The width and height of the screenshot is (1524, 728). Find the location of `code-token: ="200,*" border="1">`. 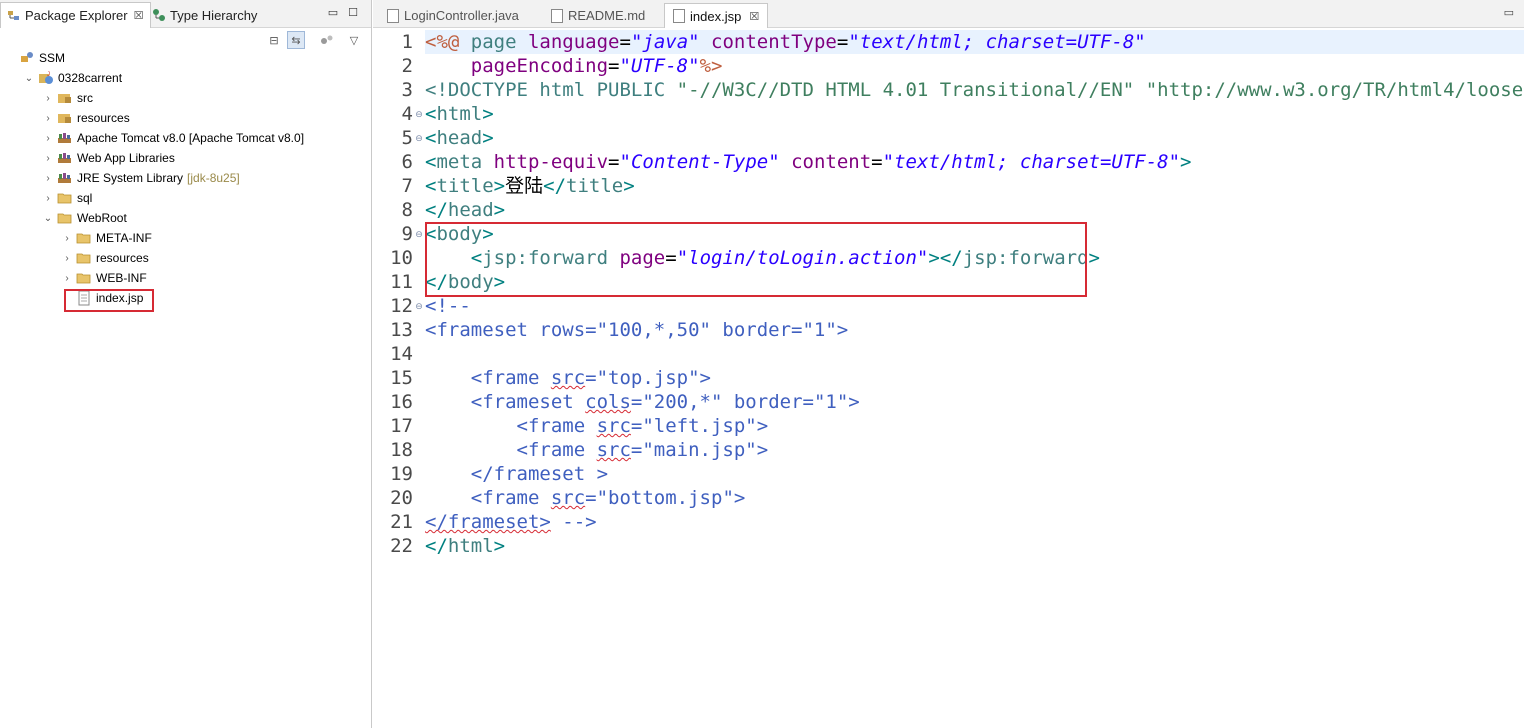

code-token: ="200,*" border="1"> is located at coordinates (745, 402).